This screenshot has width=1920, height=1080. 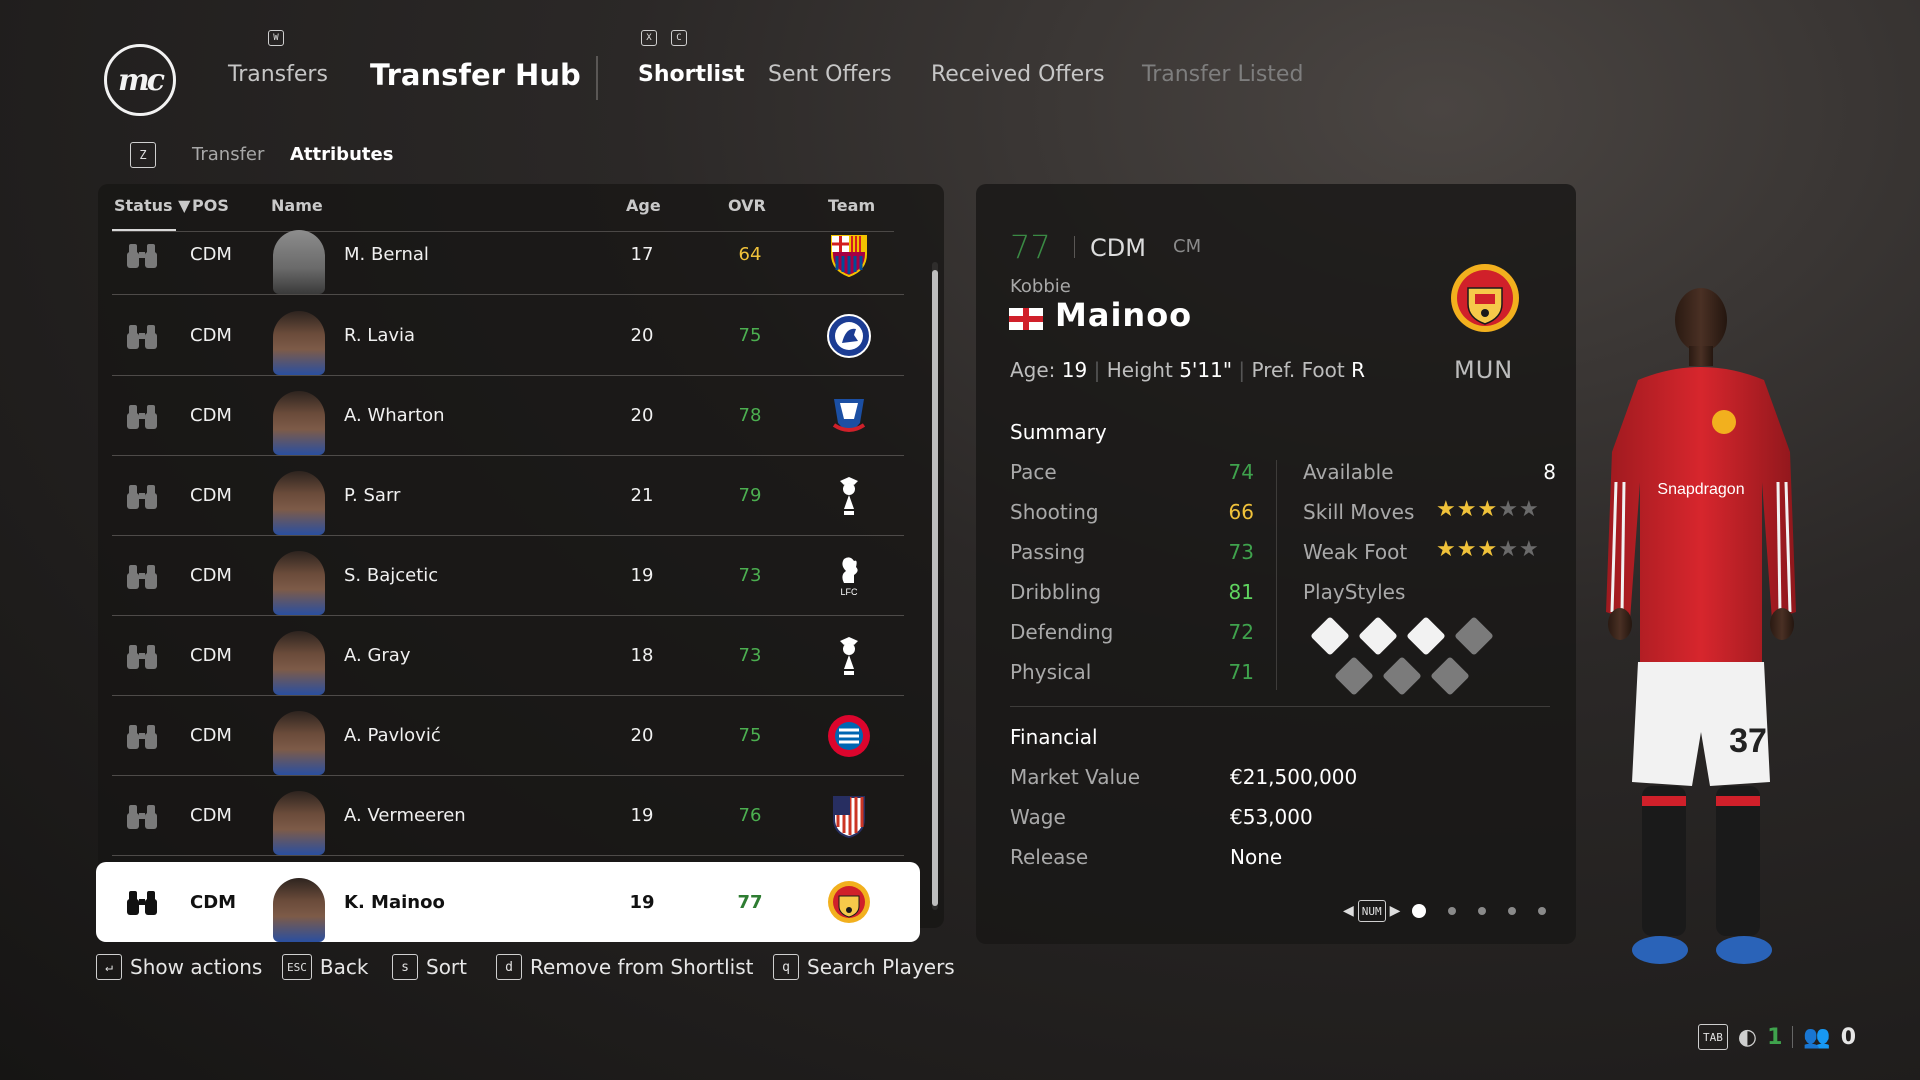 What do you see at coordinates (1359, 512) in the screenshot?
I see `skill-moves-label: Skill Moves` at bounding box center [1359, 512].